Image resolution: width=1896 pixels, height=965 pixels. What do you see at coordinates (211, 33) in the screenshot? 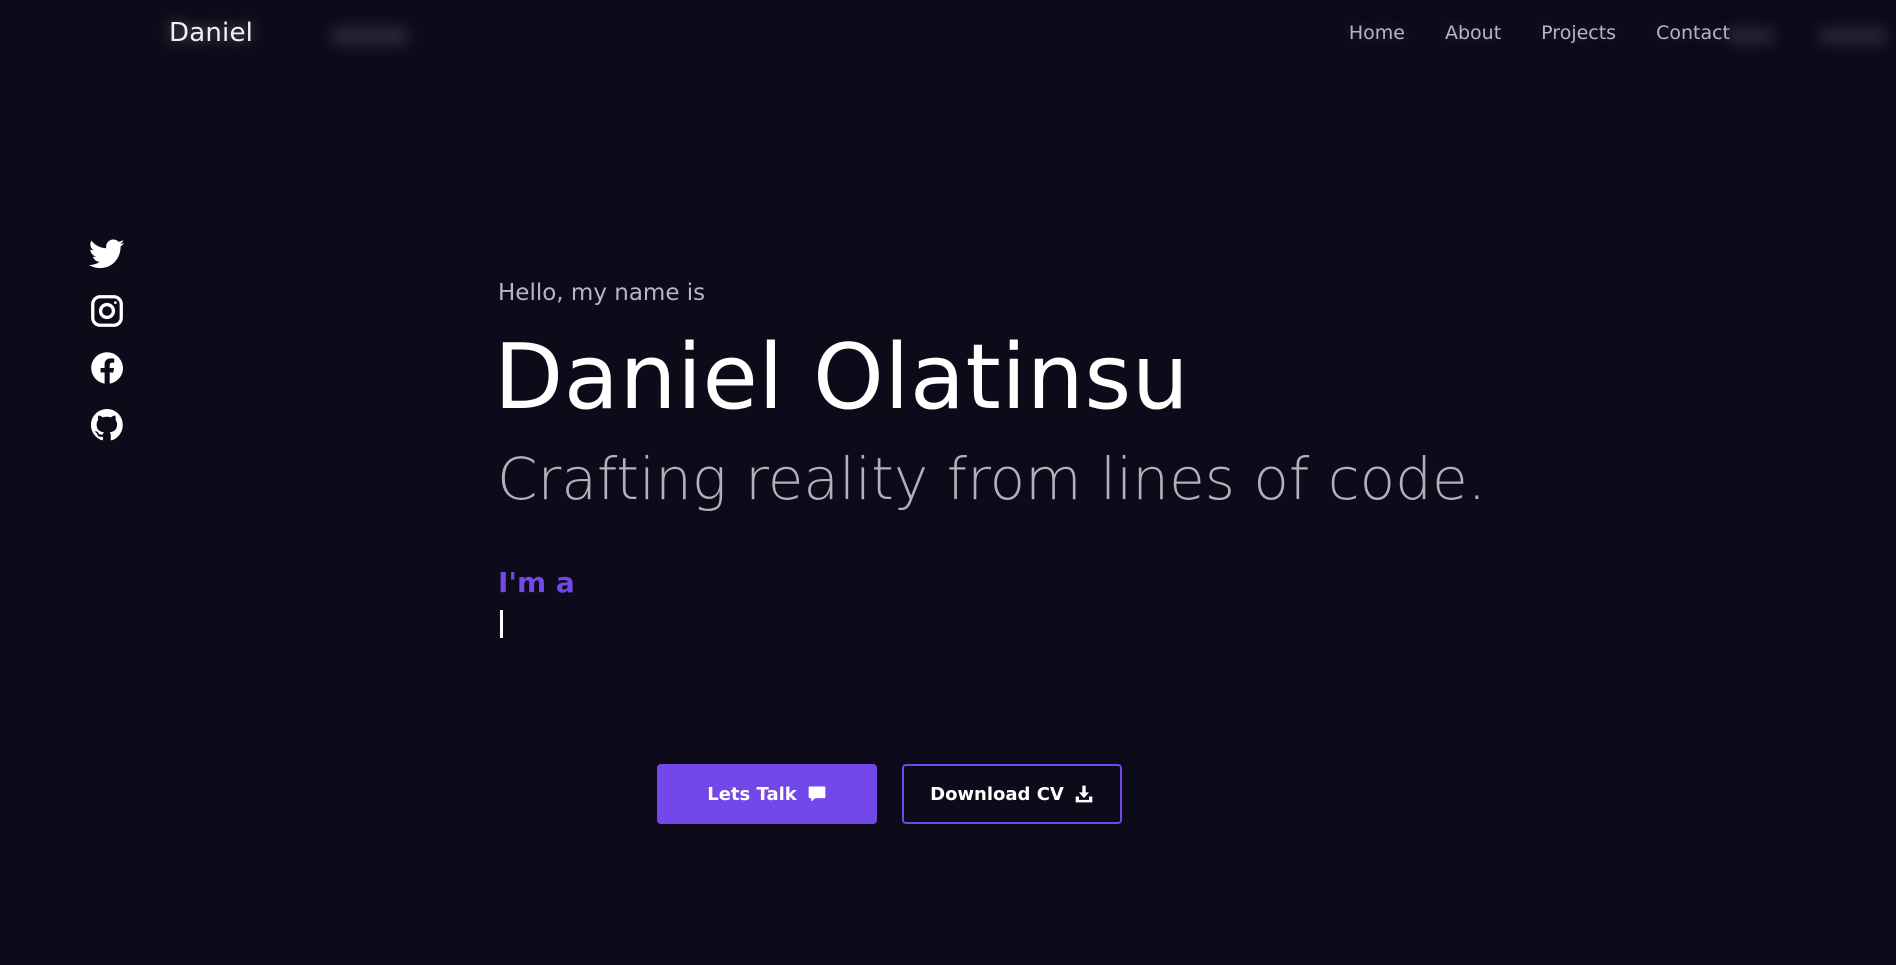
I see `logo-link: Daniel` at bounding box center [211, 33].